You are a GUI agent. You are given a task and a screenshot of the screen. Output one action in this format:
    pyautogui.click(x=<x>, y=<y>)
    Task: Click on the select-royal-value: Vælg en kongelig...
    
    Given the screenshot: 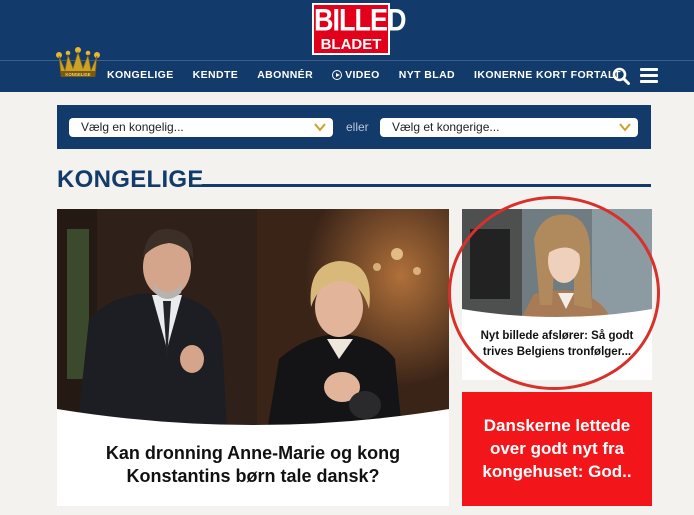 What is the action you would take?
    pyautogui.click(x=132, y=127)
    